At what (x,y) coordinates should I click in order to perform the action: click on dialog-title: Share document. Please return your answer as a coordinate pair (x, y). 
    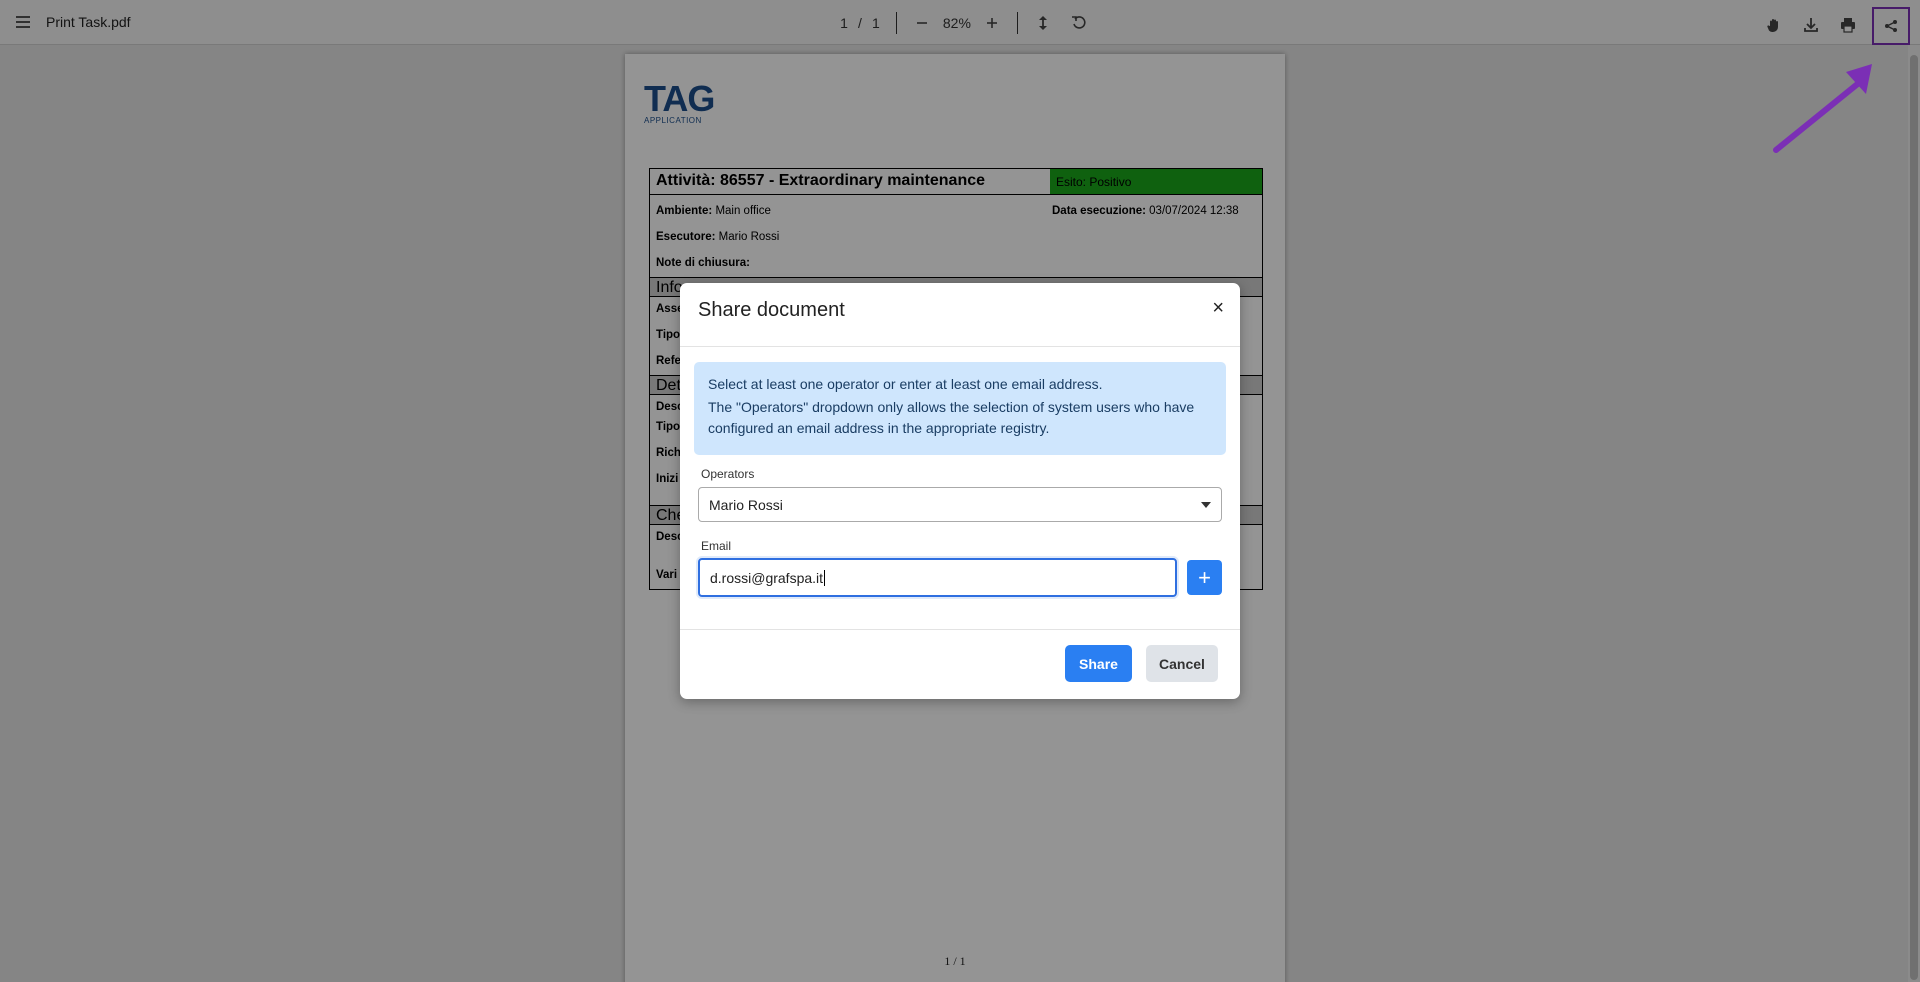
    Looking at the image, I should click on (771, 310).